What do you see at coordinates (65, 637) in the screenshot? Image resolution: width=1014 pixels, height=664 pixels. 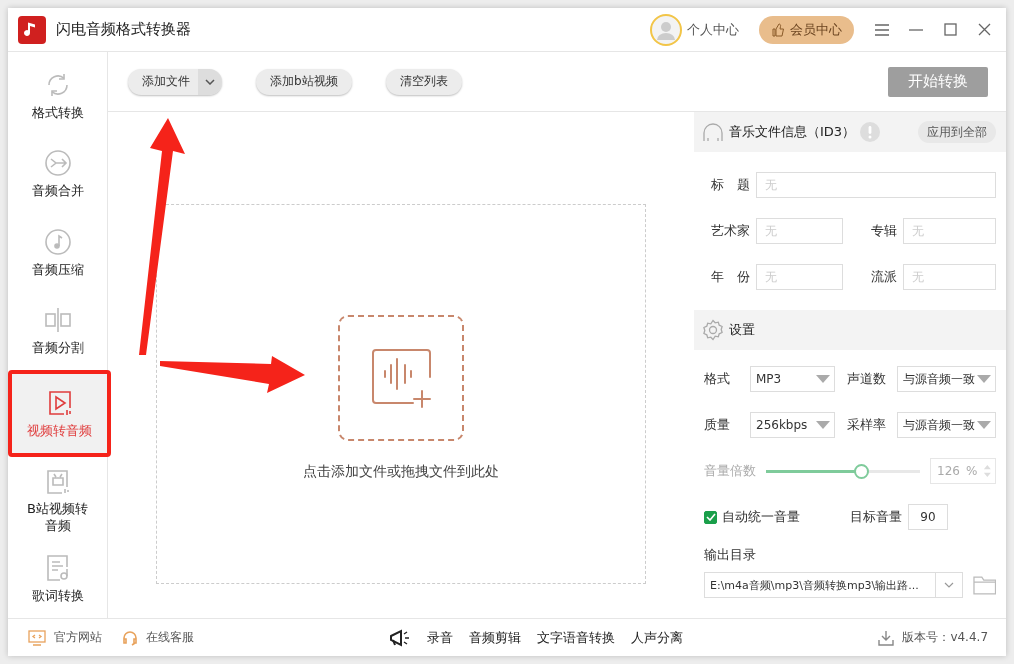 I see `footer-link: 官方网站` at bounding box center [65, 637].